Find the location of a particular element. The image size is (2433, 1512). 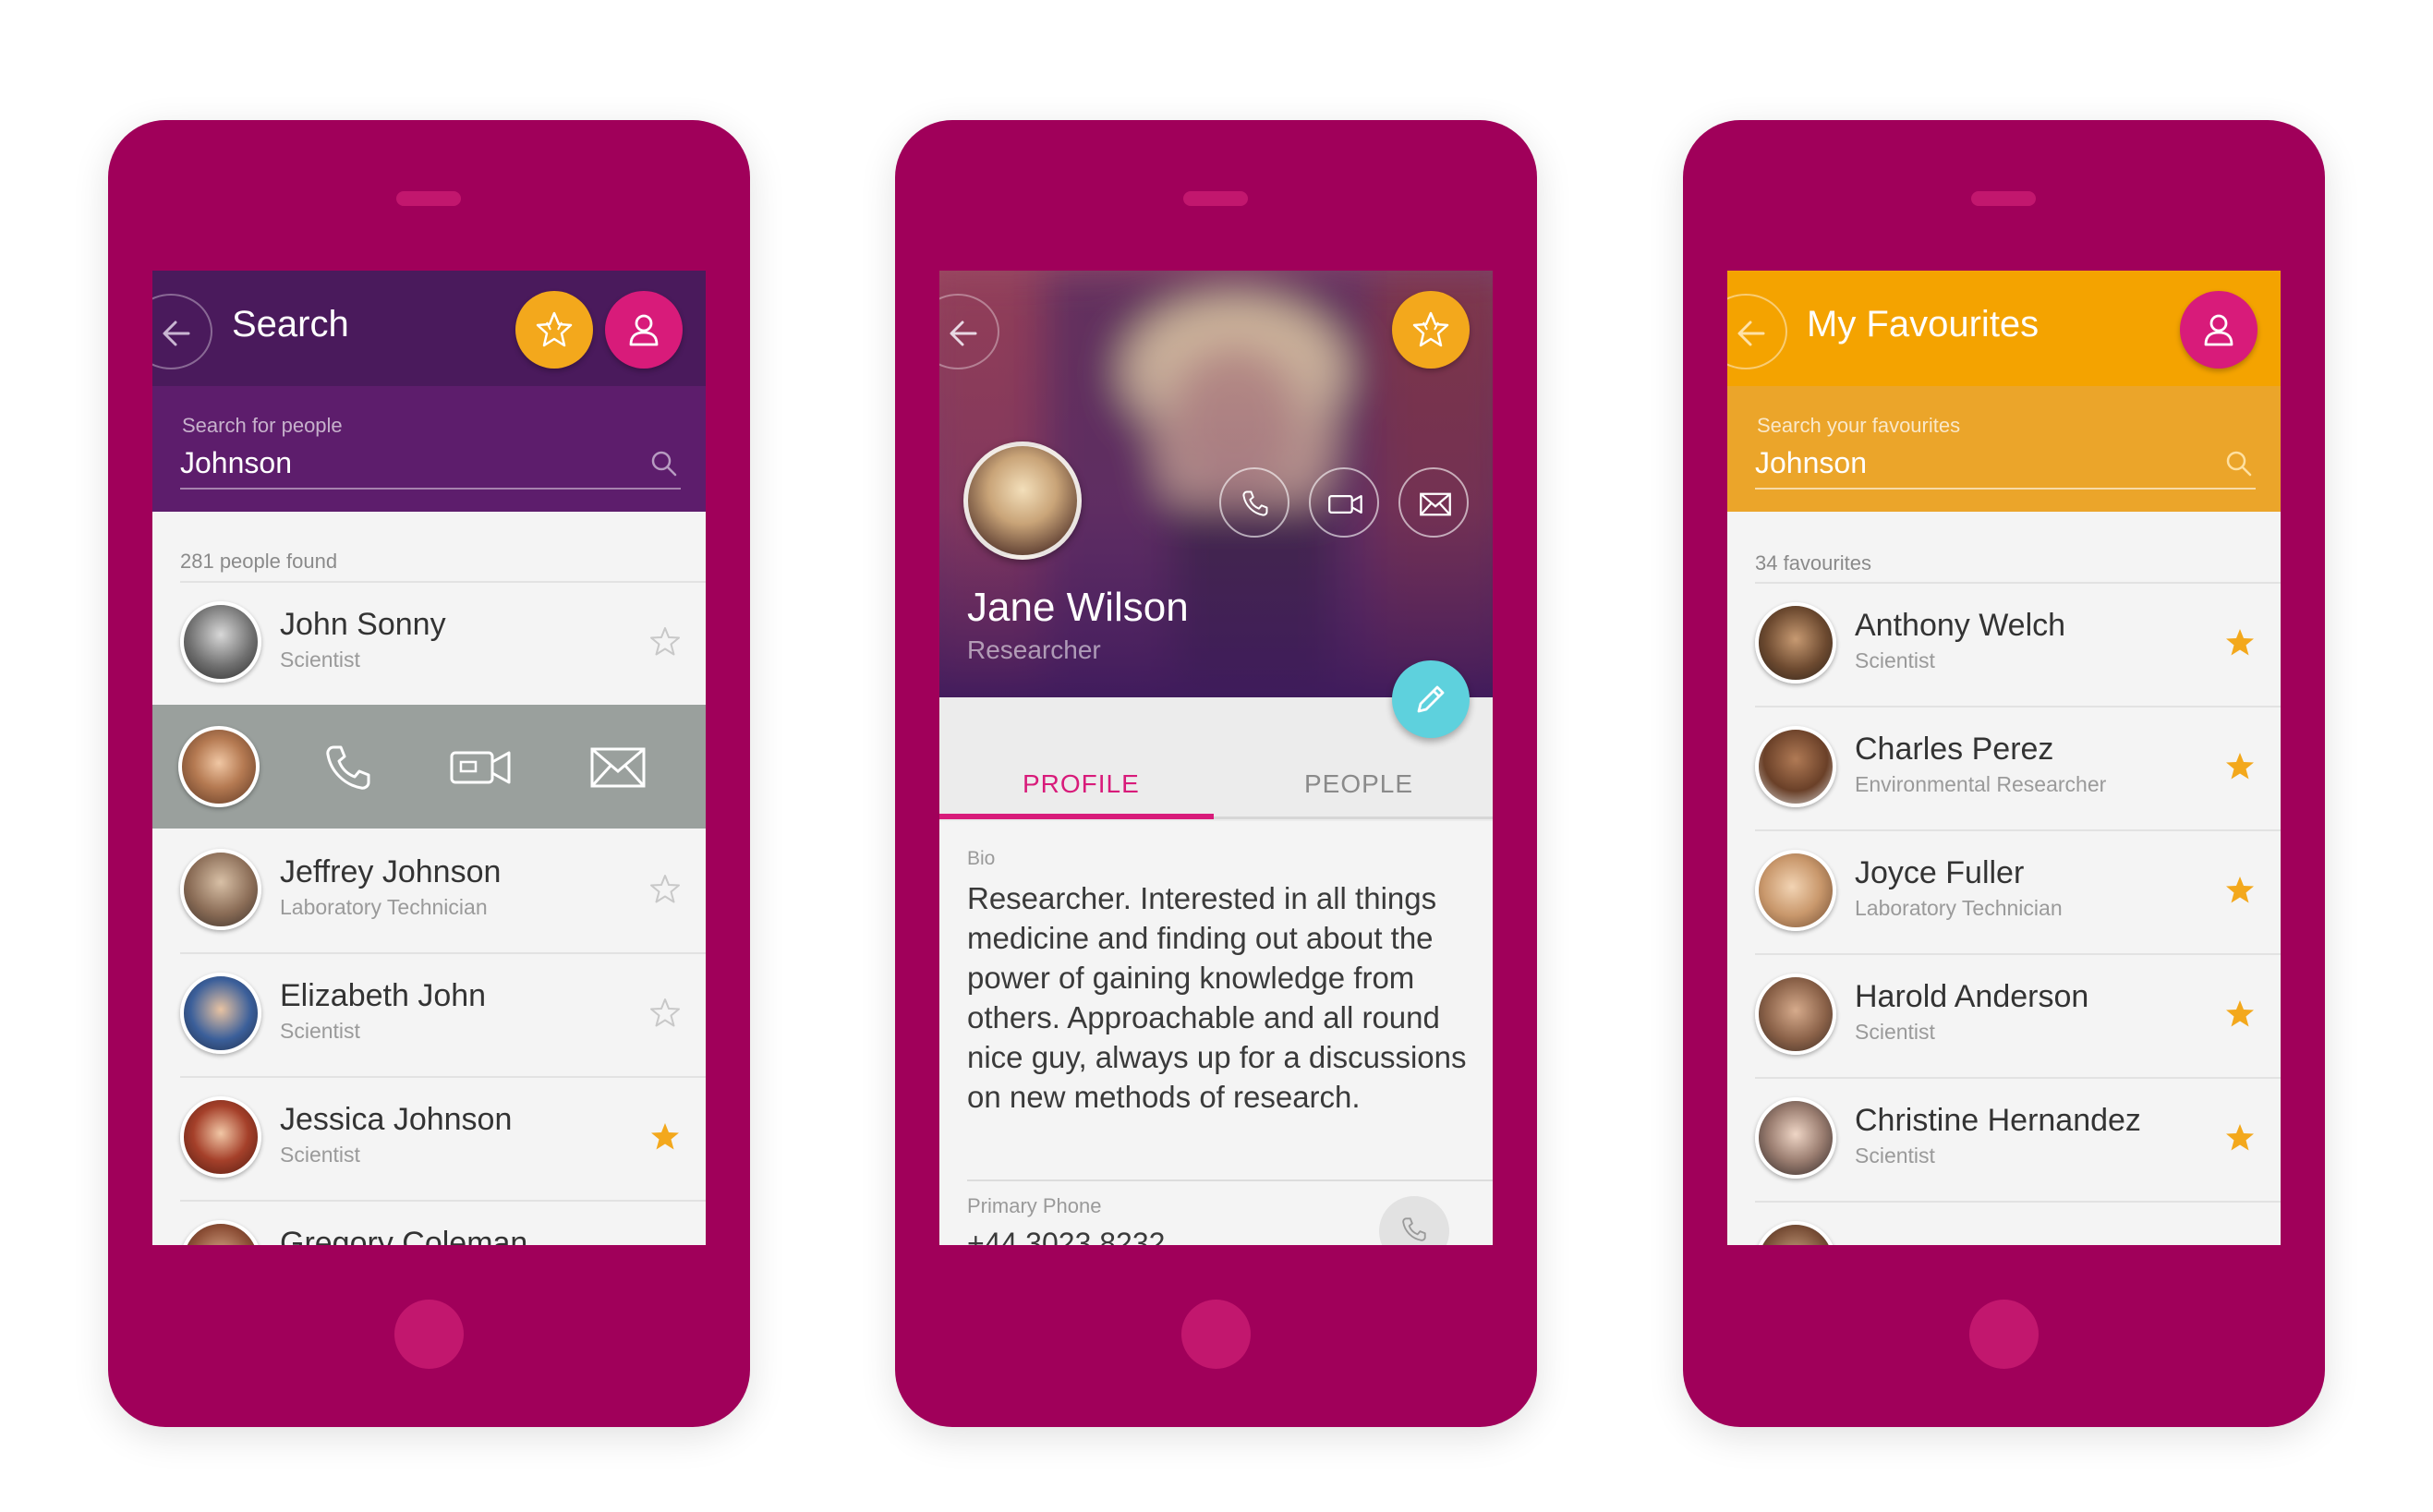

list-item: Harold Anderson Scientist is located at coordinates (2004, 1015).